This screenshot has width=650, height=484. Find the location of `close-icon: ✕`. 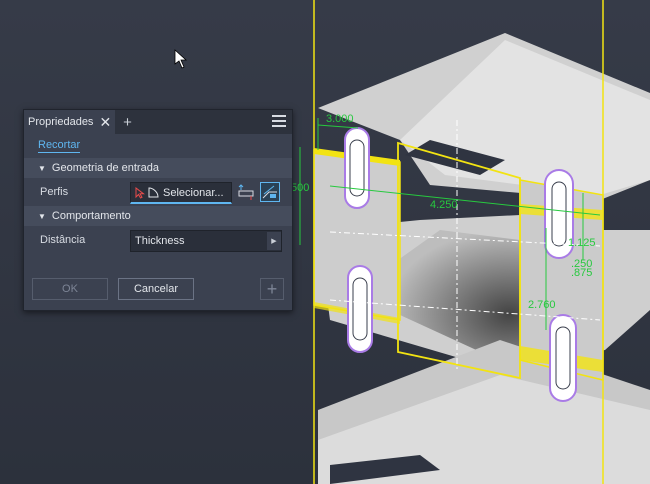

close-icon: ✕ is located at coordinates (105, 122).